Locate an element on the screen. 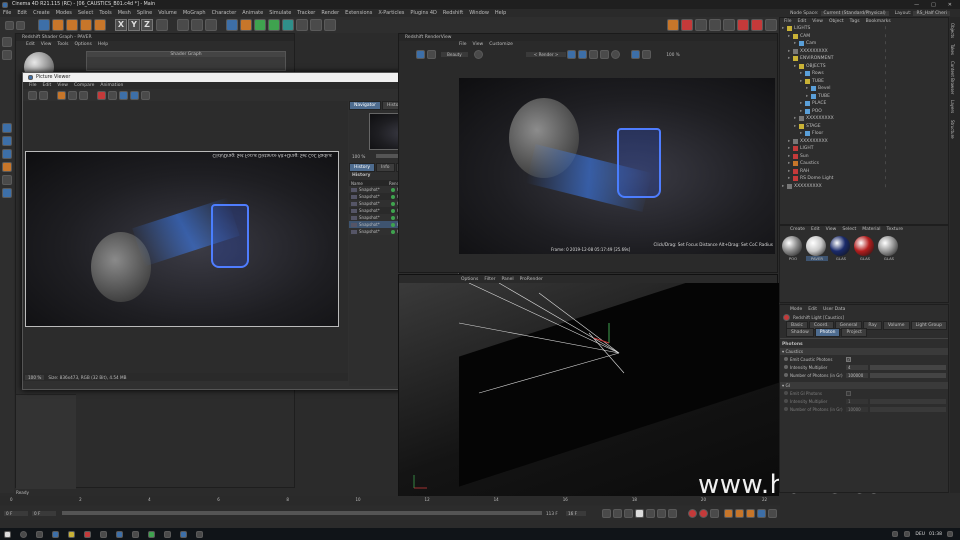 The height and width of the screenshot is (540, 960). rv-color-icon is located at coordinates (478, 54).